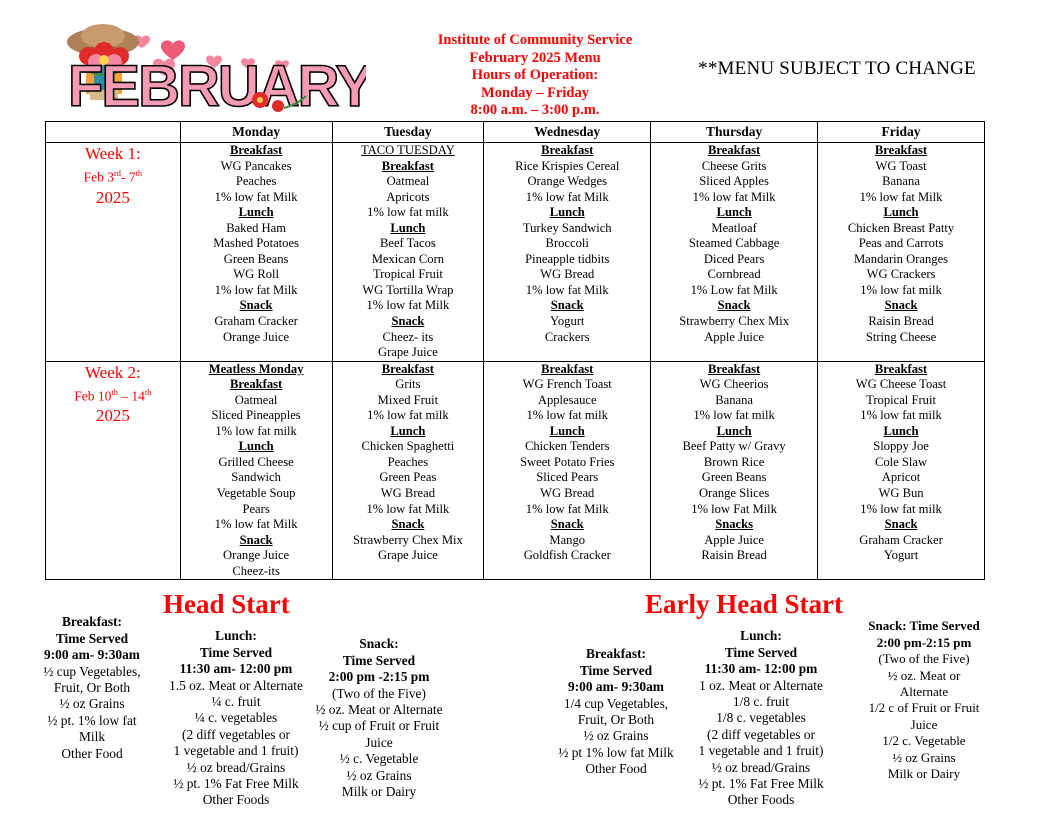 The image size is (1056, 816). What do you see at coordinates (112, 153) in the screenshot?
I see `week-title: Week 1:` at bounding box center [112, 153].